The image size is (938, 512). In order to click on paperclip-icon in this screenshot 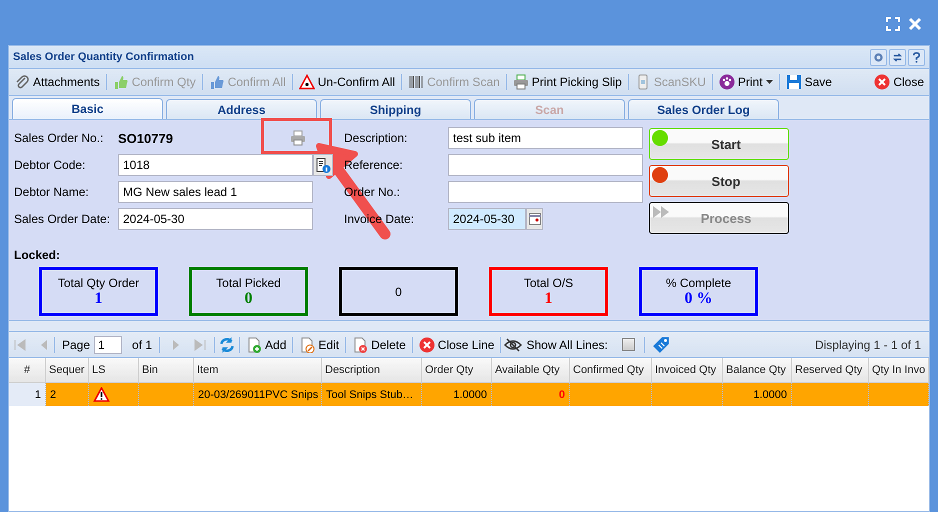, I will do `click(22, 82)`.